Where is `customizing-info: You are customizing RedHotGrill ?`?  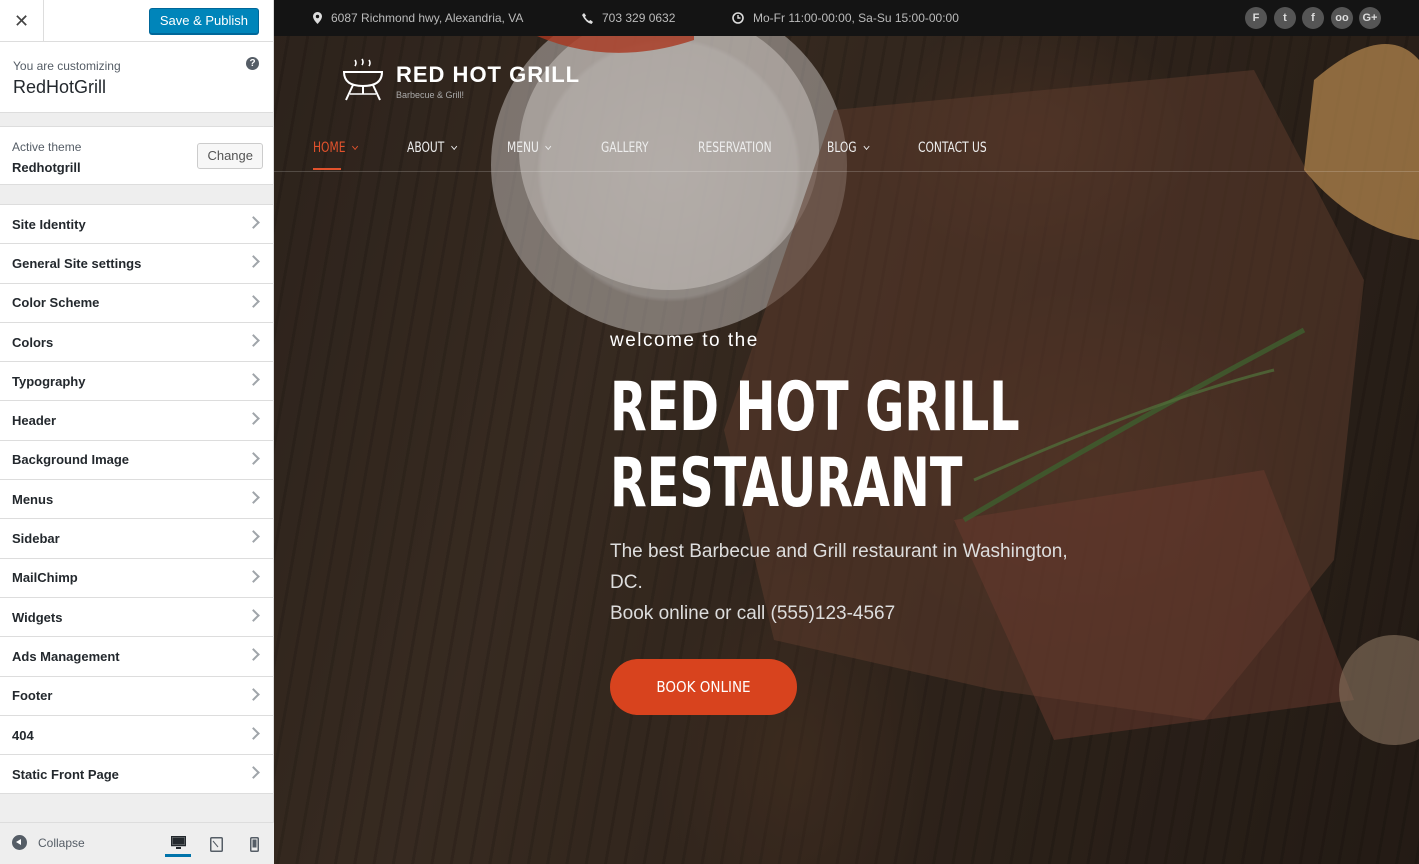
customizing-info: You are customizing RedHotGrill ? is located at coordinates (136, 77).